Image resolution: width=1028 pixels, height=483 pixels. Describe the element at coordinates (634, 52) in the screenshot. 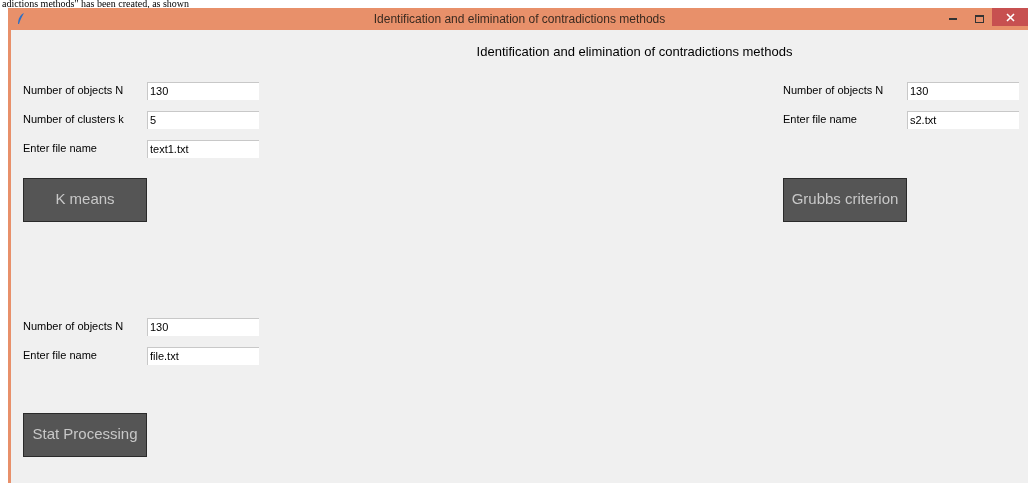

I see `page-heading: Identification and elimination of contradictions methods` at that location.